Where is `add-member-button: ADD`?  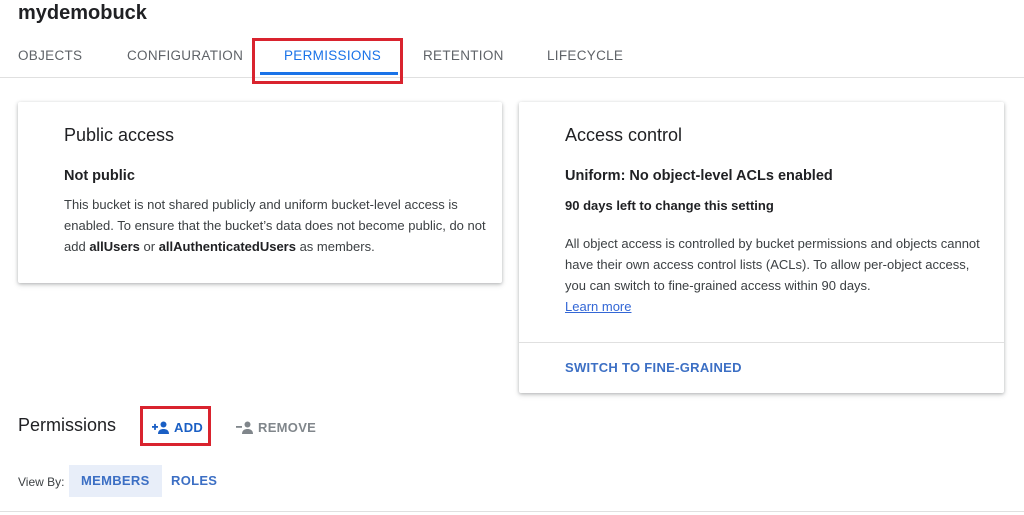 add-member-button: ADD is located at coordinates (177, 427).